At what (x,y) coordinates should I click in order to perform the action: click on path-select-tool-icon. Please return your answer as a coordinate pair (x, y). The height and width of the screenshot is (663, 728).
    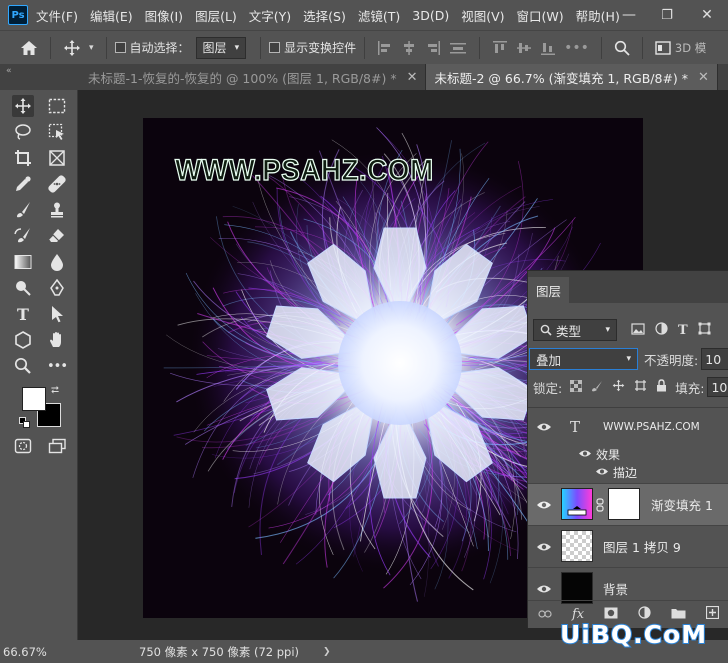
    Looking at the image, I should click on (57, 314).